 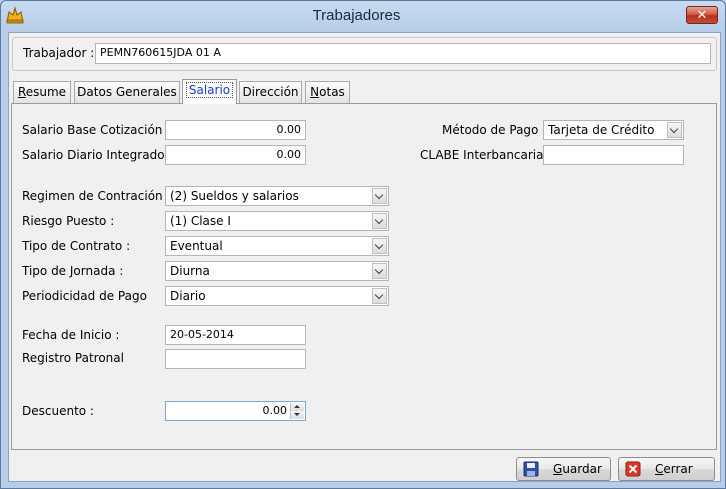 I want to click on tab-datos-generales-label: Datos Generales, so click(x=127, y=92).